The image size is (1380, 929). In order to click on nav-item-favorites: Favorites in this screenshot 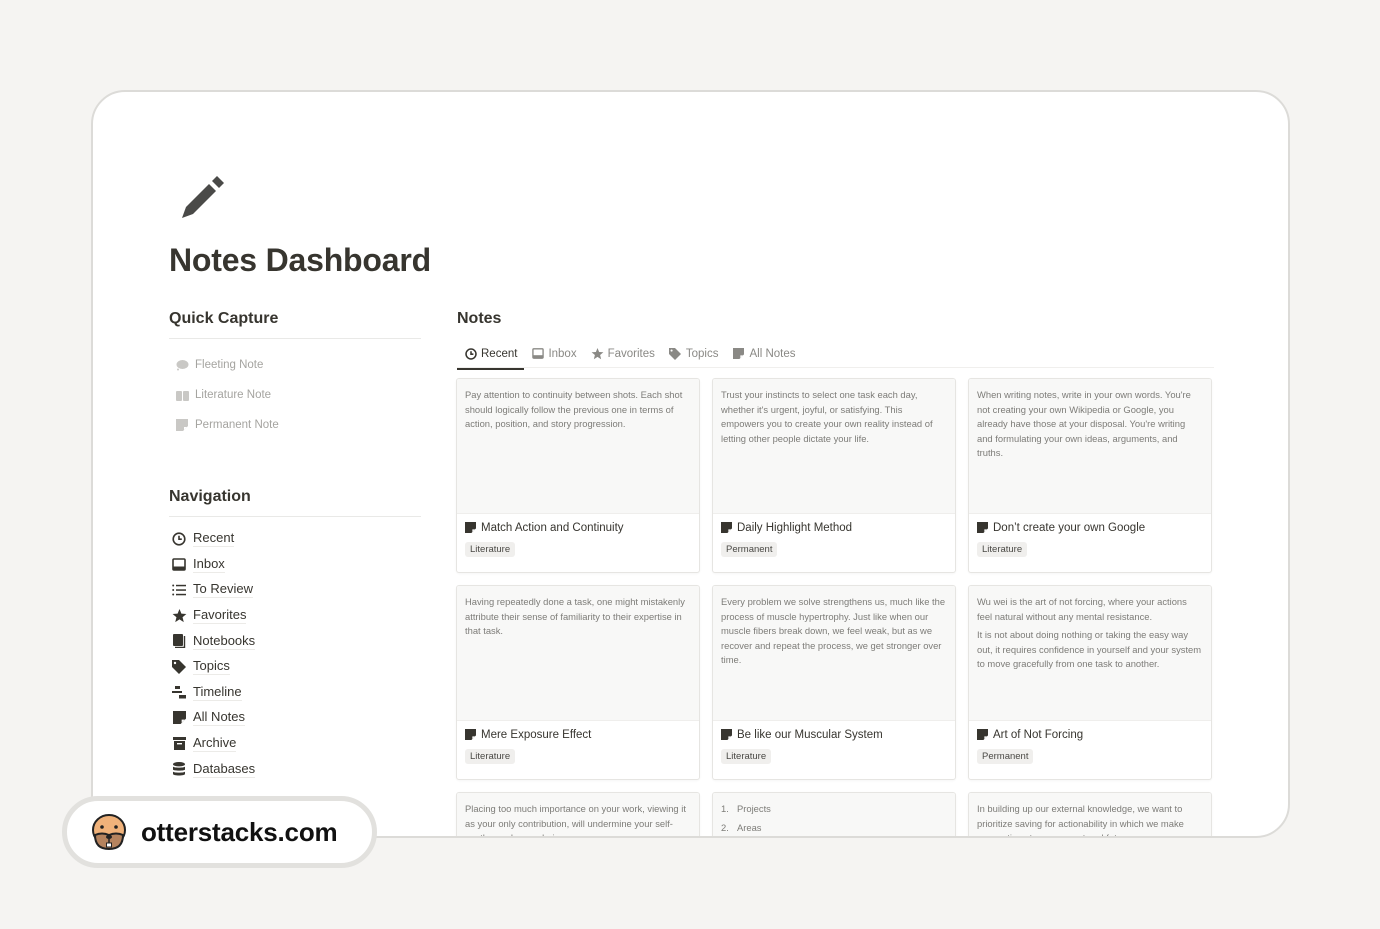, I will do `click(295, 616)`.